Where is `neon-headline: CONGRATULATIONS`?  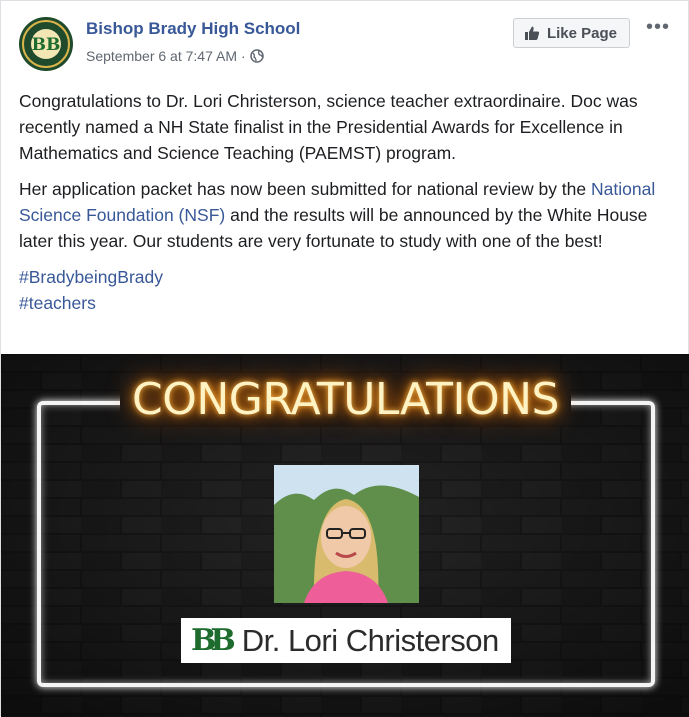 neon-headline: CONGRATULATIONS is located at coordinates (345, 399).